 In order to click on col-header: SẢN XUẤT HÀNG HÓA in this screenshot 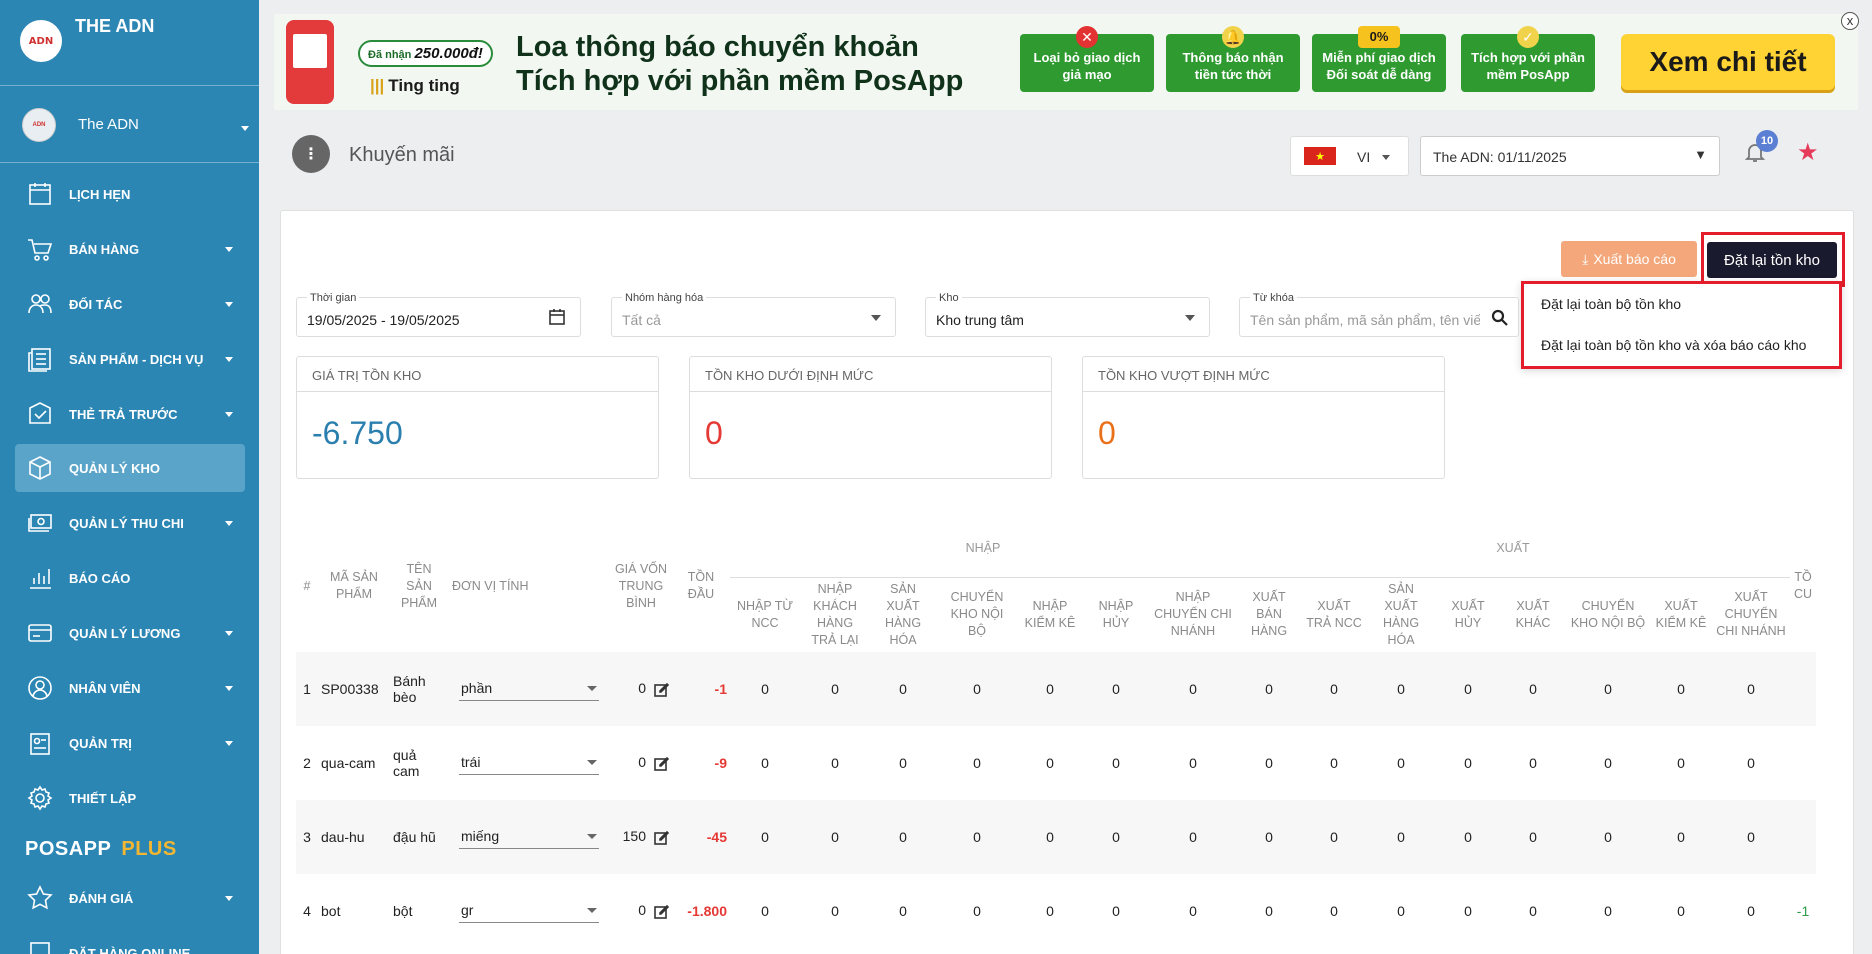, I will do `click(903, 614)`.